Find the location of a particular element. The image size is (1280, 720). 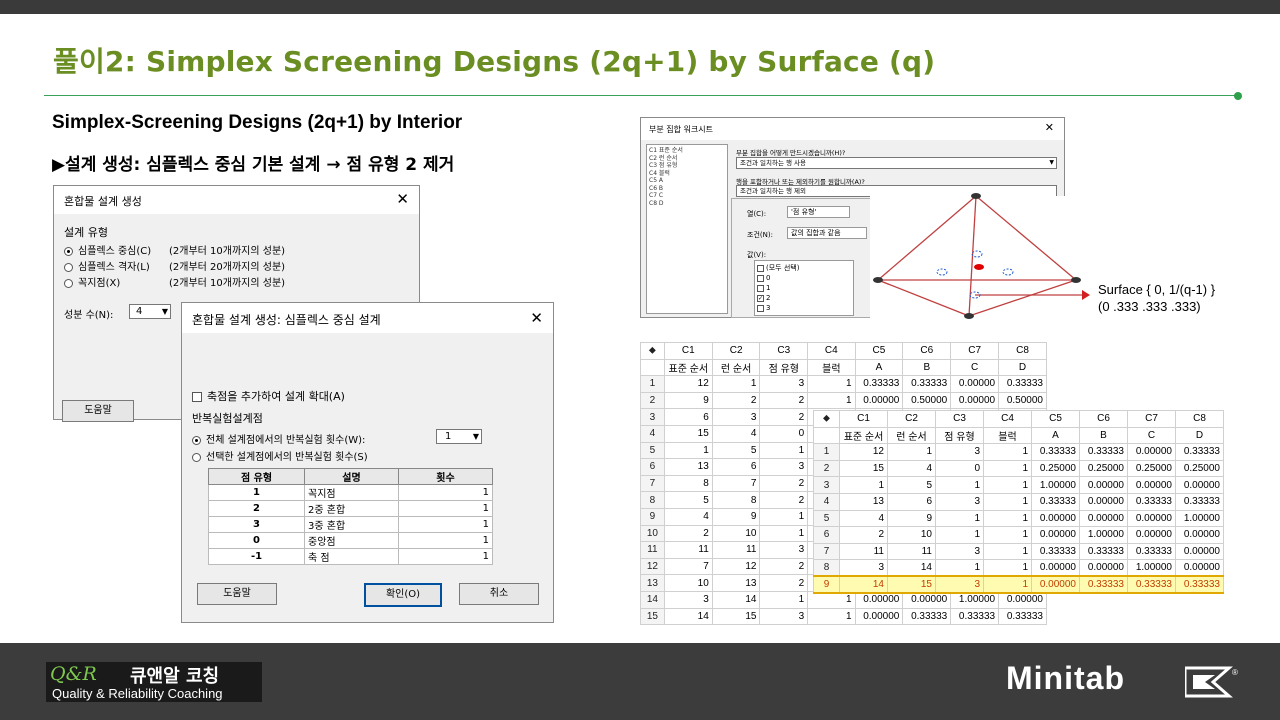

column-item: C5 A is located at coordinates (687, 181).